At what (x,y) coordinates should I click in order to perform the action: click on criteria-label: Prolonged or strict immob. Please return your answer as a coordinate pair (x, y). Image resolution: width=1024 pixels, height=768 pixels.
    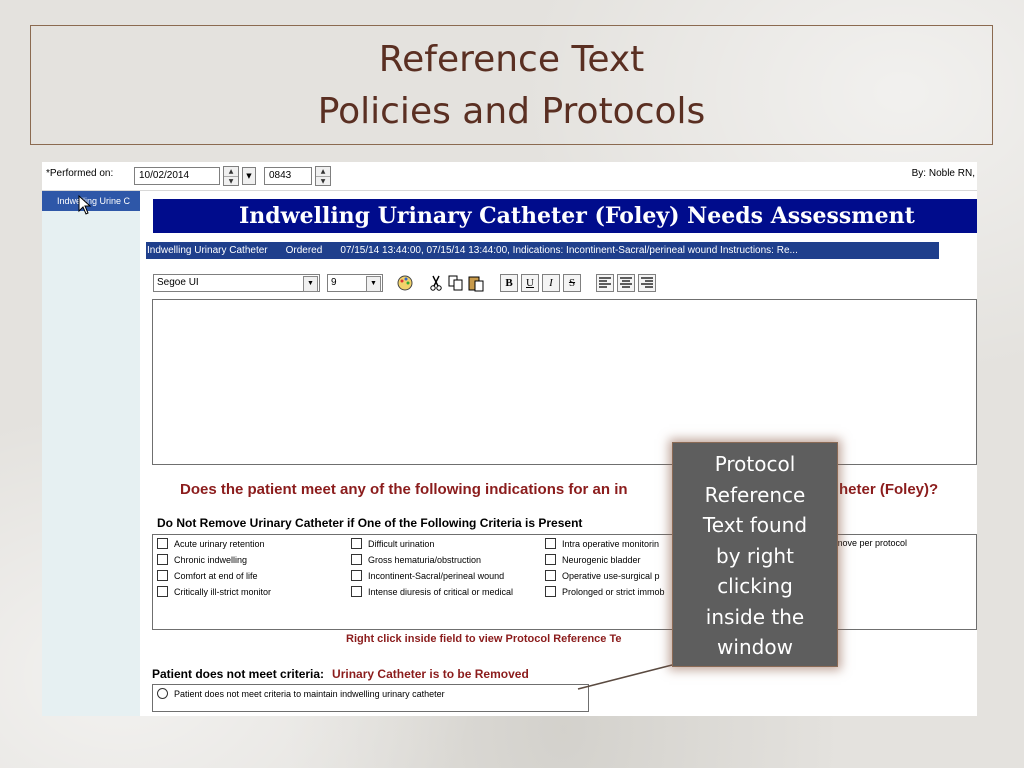
    Looking at the image, I should click on (613, 592).